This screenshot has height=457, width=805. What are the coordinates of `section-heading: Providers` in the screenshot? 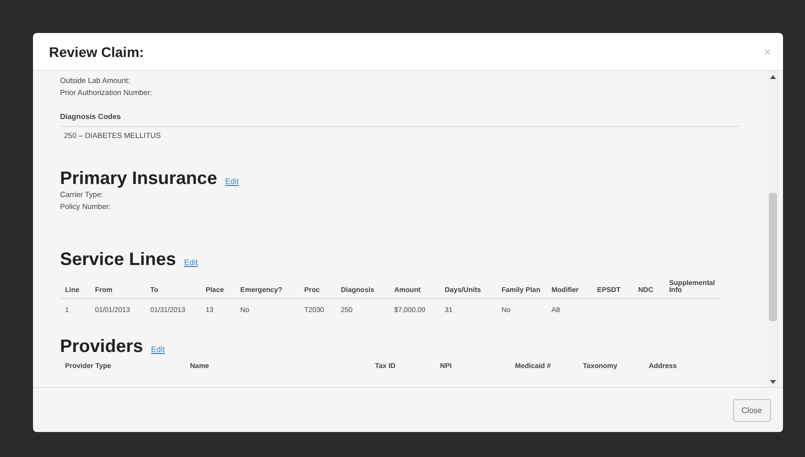 It's located at (102, 346).